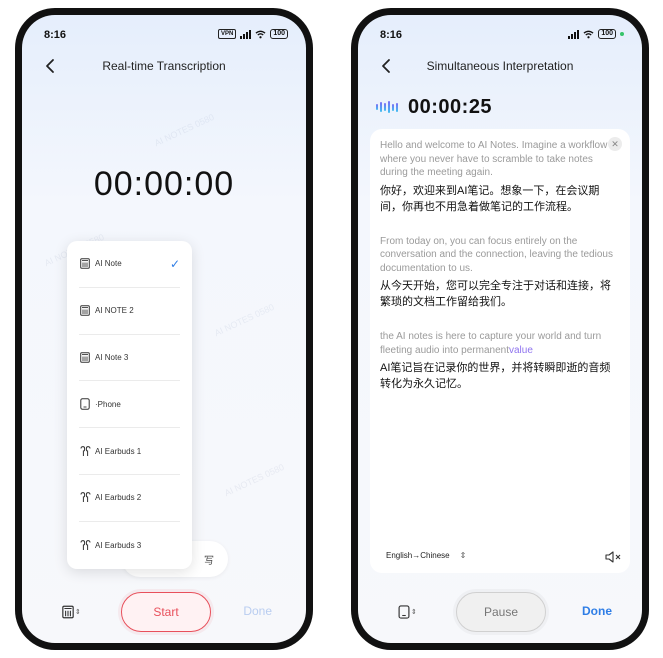 The width and height of the screenshot is (663, 658). Describe the element at coordinates (166, 36) in the screenshot. I see `status-bar: 8:16 VPN 100` at that location.